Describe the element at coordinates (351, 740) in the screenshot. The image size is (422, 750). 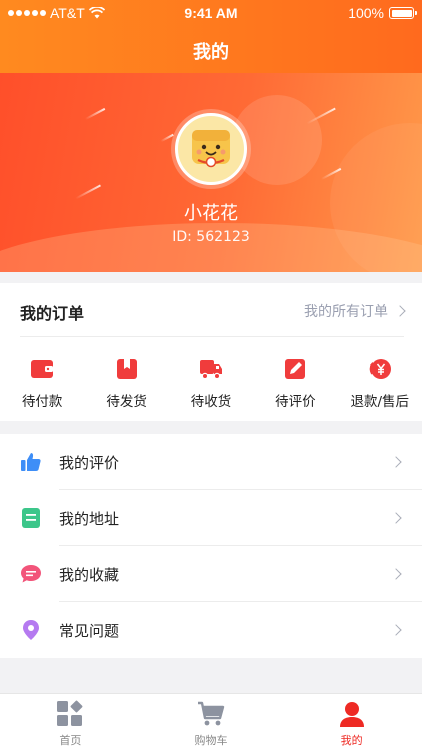
I see `tab-label: 我的` at that location.